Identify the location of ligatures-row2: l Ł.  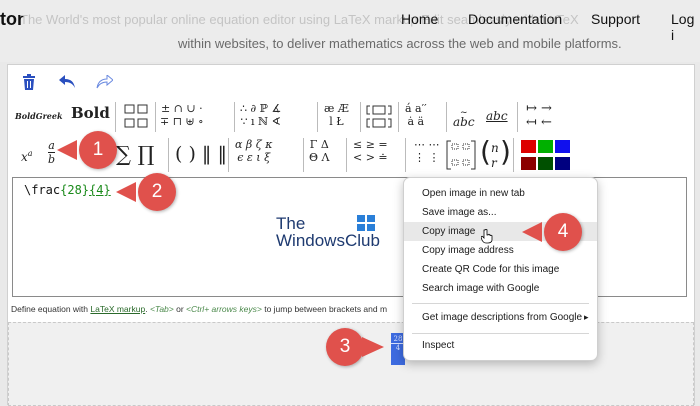
(336, 121).